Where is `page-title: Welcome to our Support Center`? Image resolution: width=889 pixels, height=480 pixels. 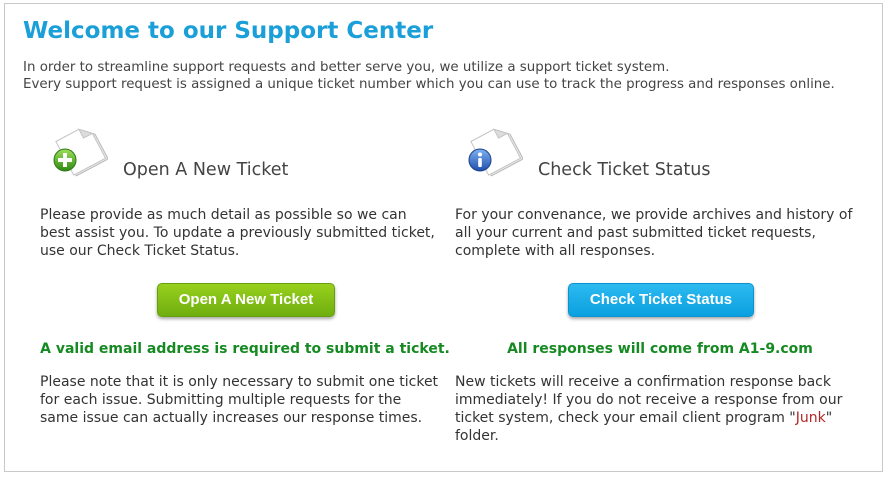 page-title: Welcome to our Support Center is located at coordinates (228, 31).